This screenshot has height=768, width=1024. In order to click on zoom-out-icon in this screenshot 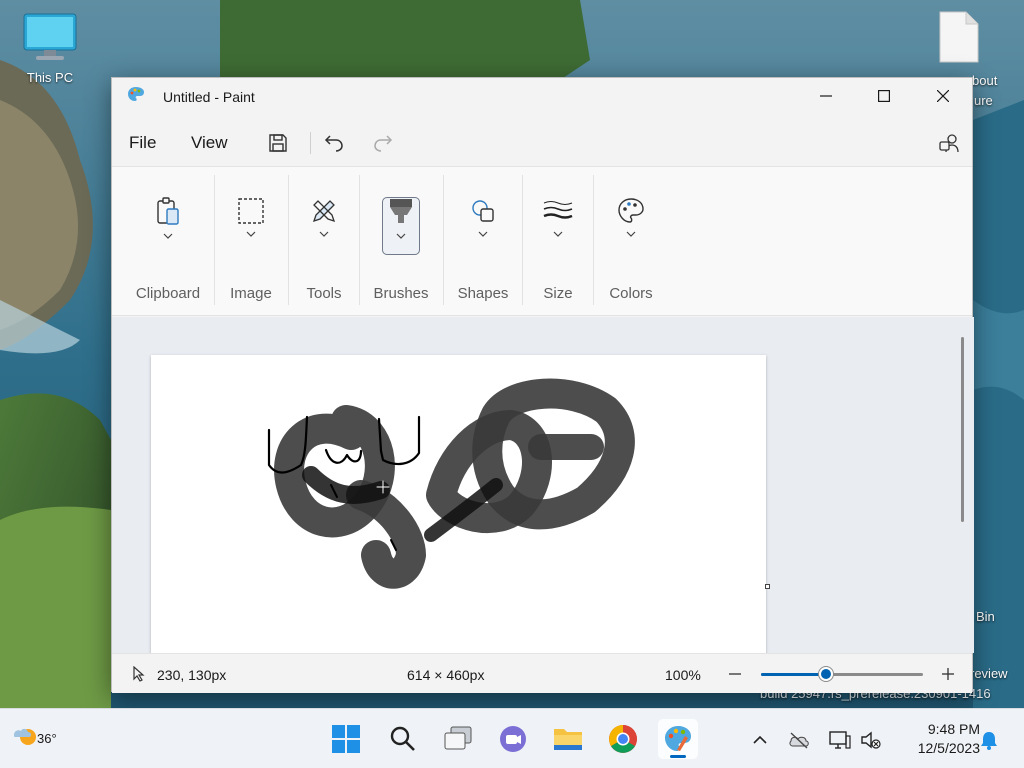, I will do `click(735, 674)`.